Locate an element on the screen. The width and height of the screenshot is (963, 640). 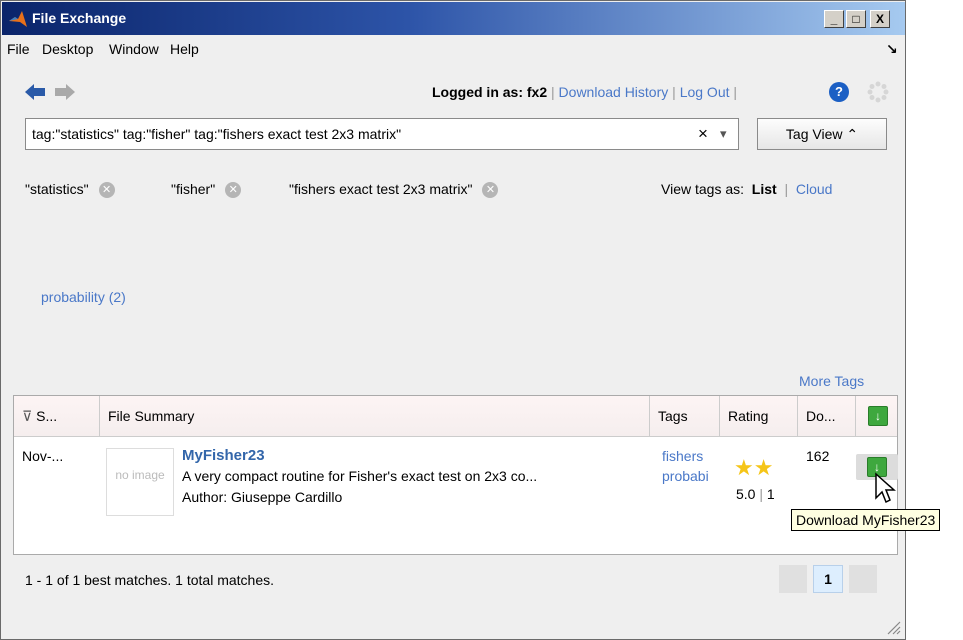
menu-desktop: Desktop is located at coordinates (67, 49).